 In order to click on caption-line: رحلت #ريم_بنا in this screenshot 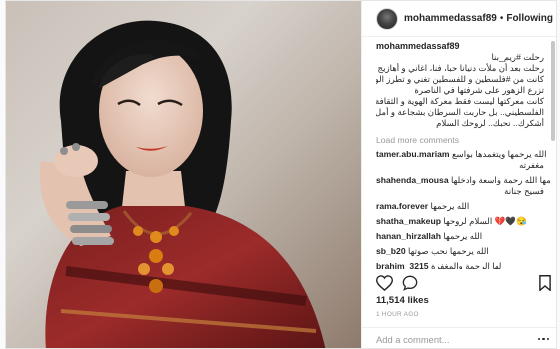, I will do `click(517, 57)`.